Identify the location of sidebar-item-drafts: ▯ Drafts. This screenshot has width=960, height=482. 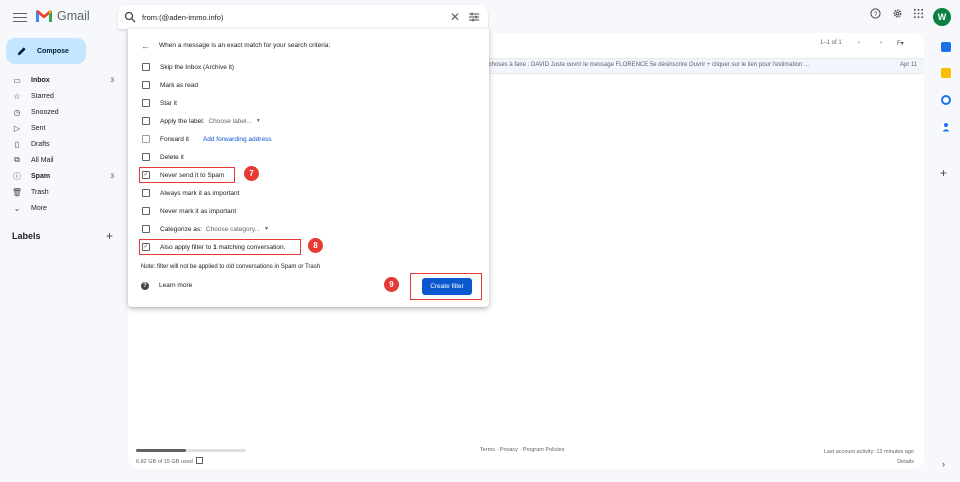
(60, 144).